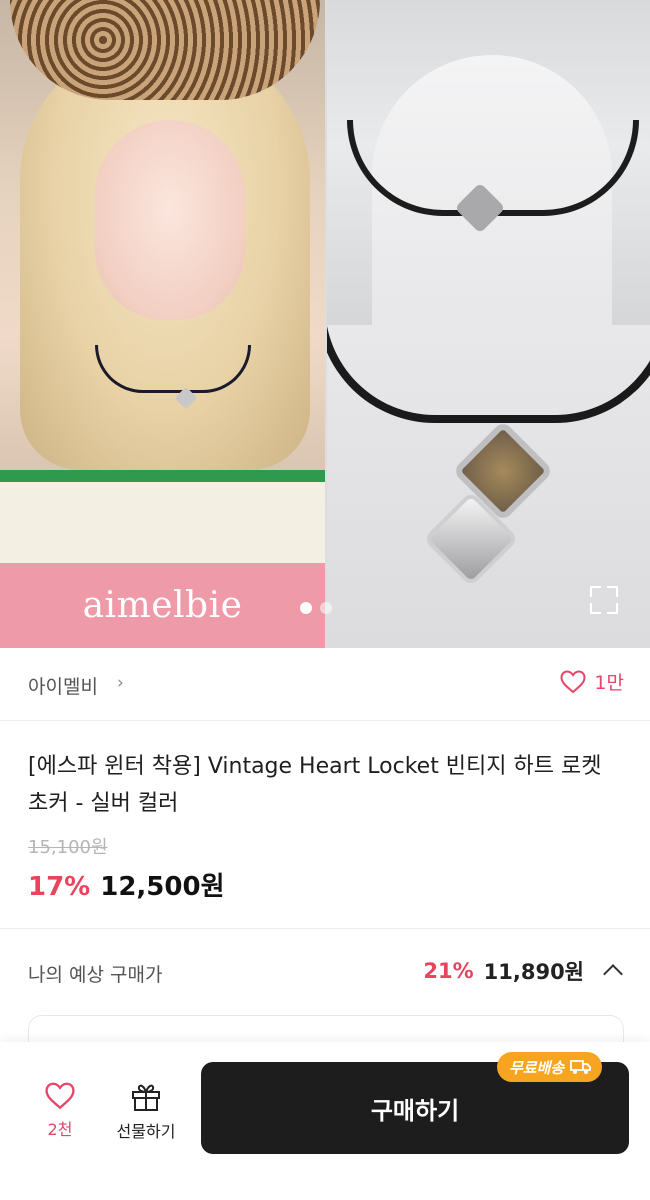 The width and height of the screenshot is (650, 1200). Describe the element at coordinates (173, 369) in the screenshot. I see `choker-on-model` at that location.